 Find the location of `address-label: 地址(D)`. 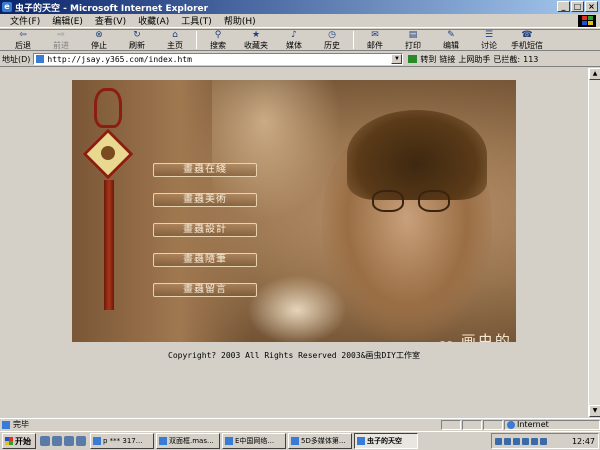

address-label: 地址(D) is located at coordinates (16, 59).